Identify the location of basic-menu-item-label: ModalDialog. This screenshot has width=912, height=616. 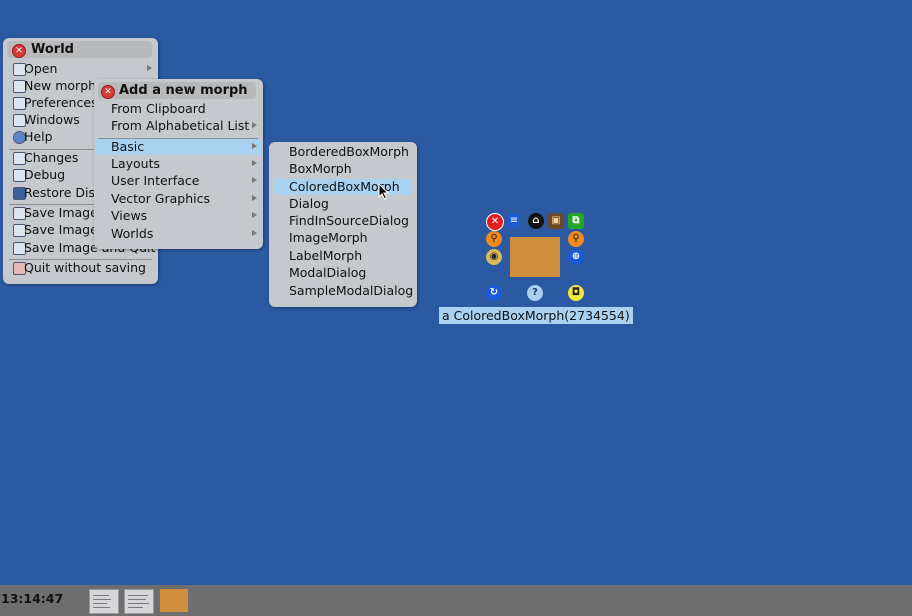
(328, 272).